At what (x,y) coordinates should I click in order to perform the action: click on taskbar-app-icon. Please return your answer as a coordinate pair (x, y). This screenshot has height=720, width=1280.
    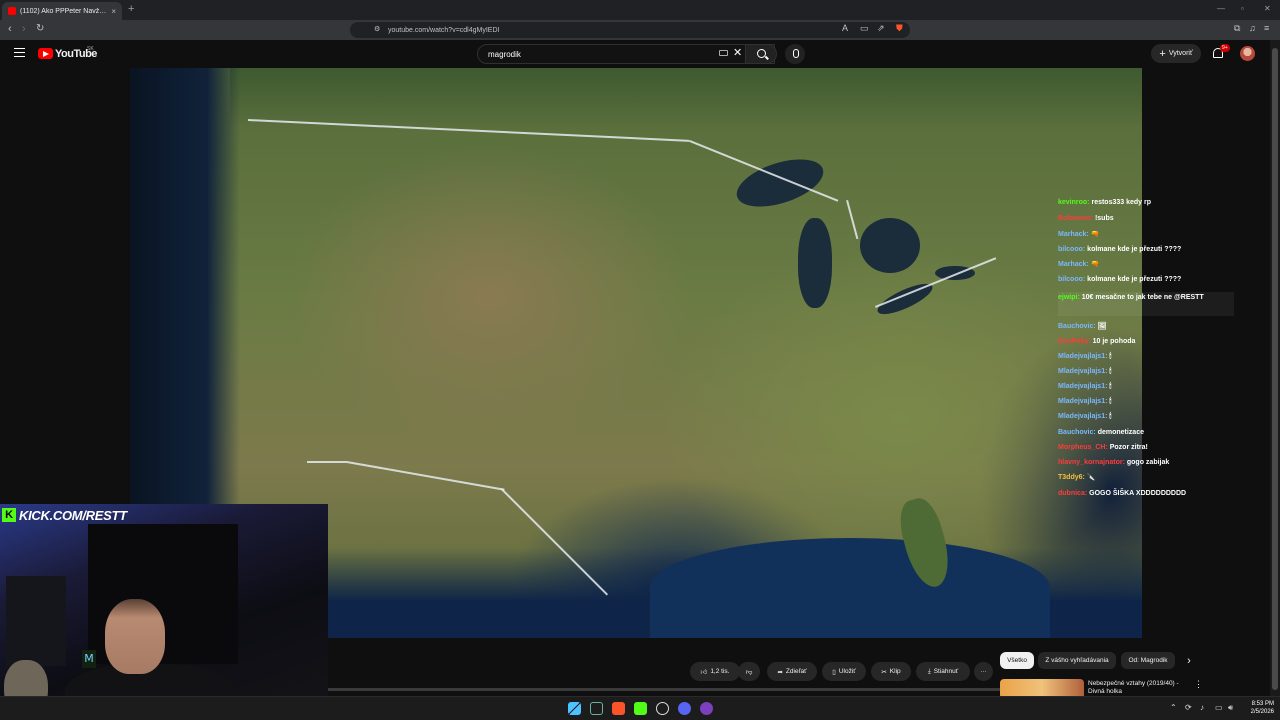
    Looking at the image, I should click on (596, 708).